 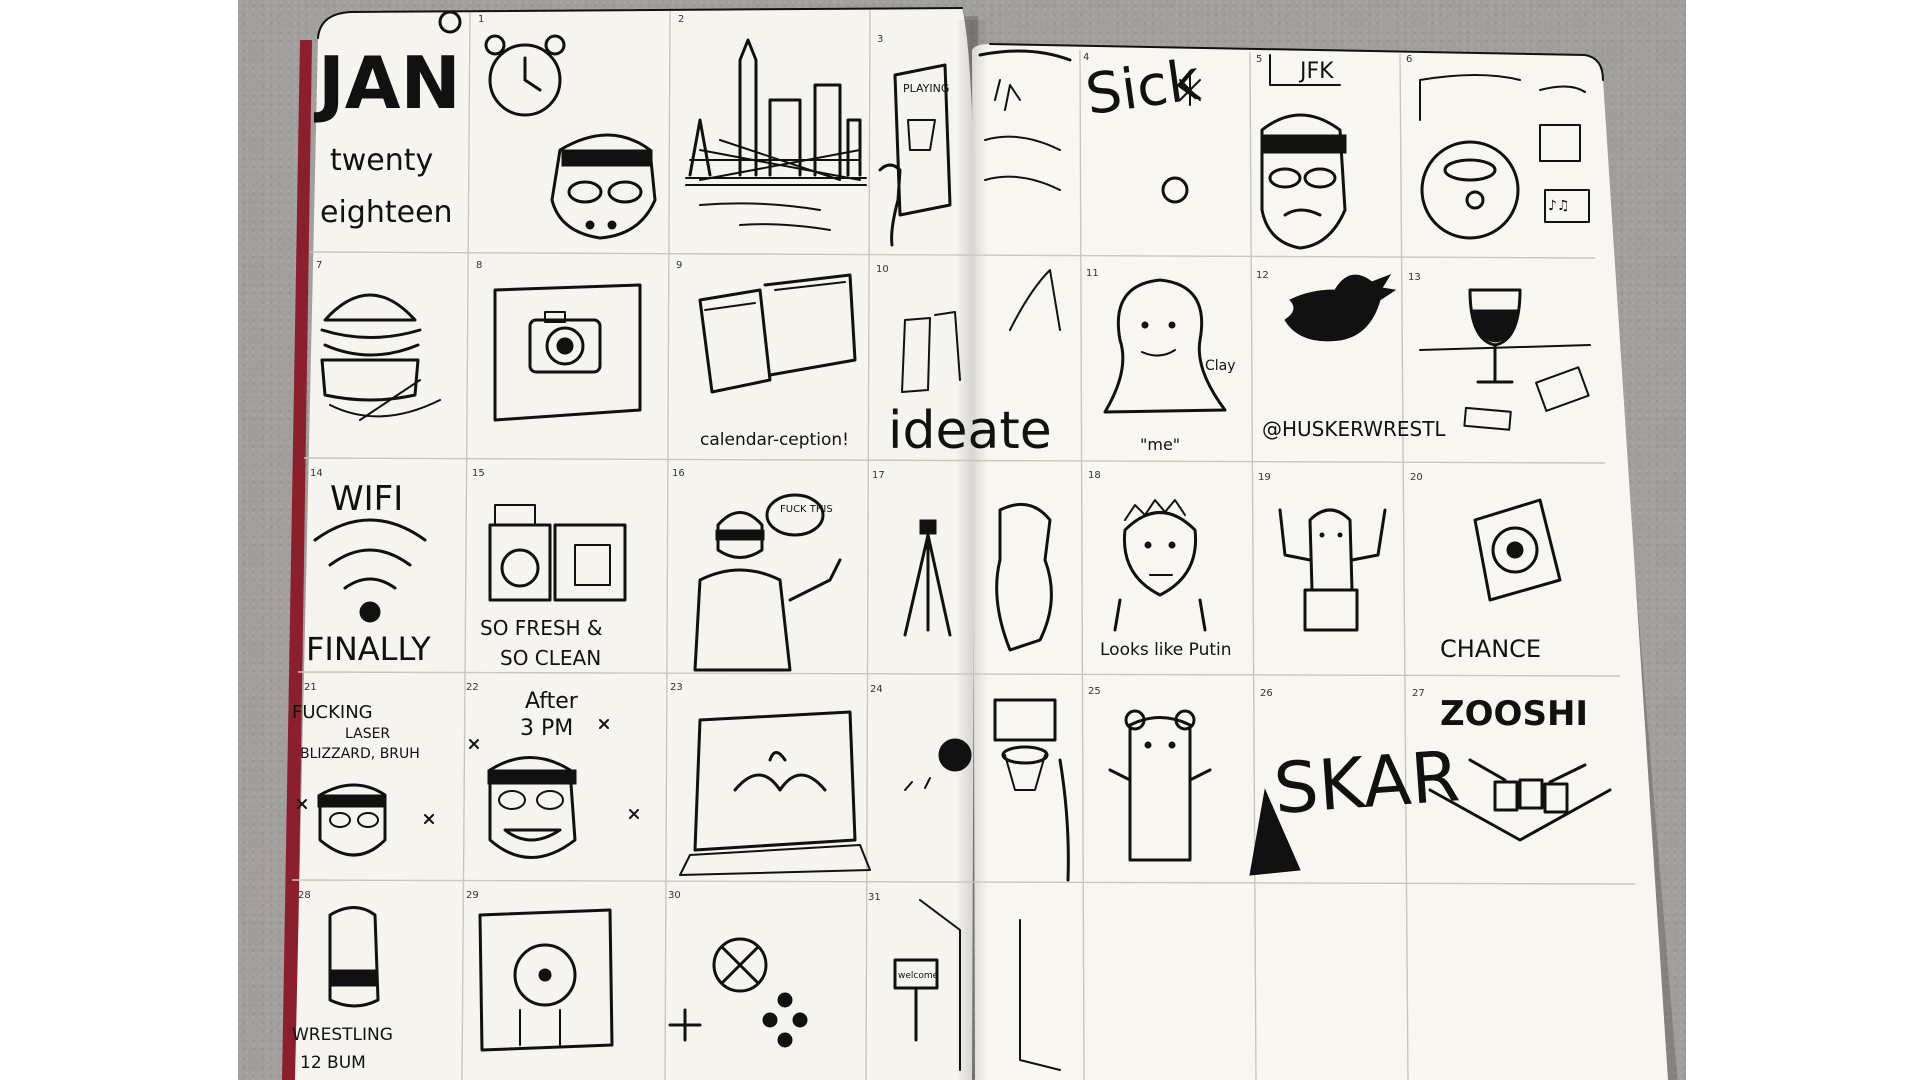 I want to click on month-header: JAN twenty eighteen, so click(x=387, y=120).